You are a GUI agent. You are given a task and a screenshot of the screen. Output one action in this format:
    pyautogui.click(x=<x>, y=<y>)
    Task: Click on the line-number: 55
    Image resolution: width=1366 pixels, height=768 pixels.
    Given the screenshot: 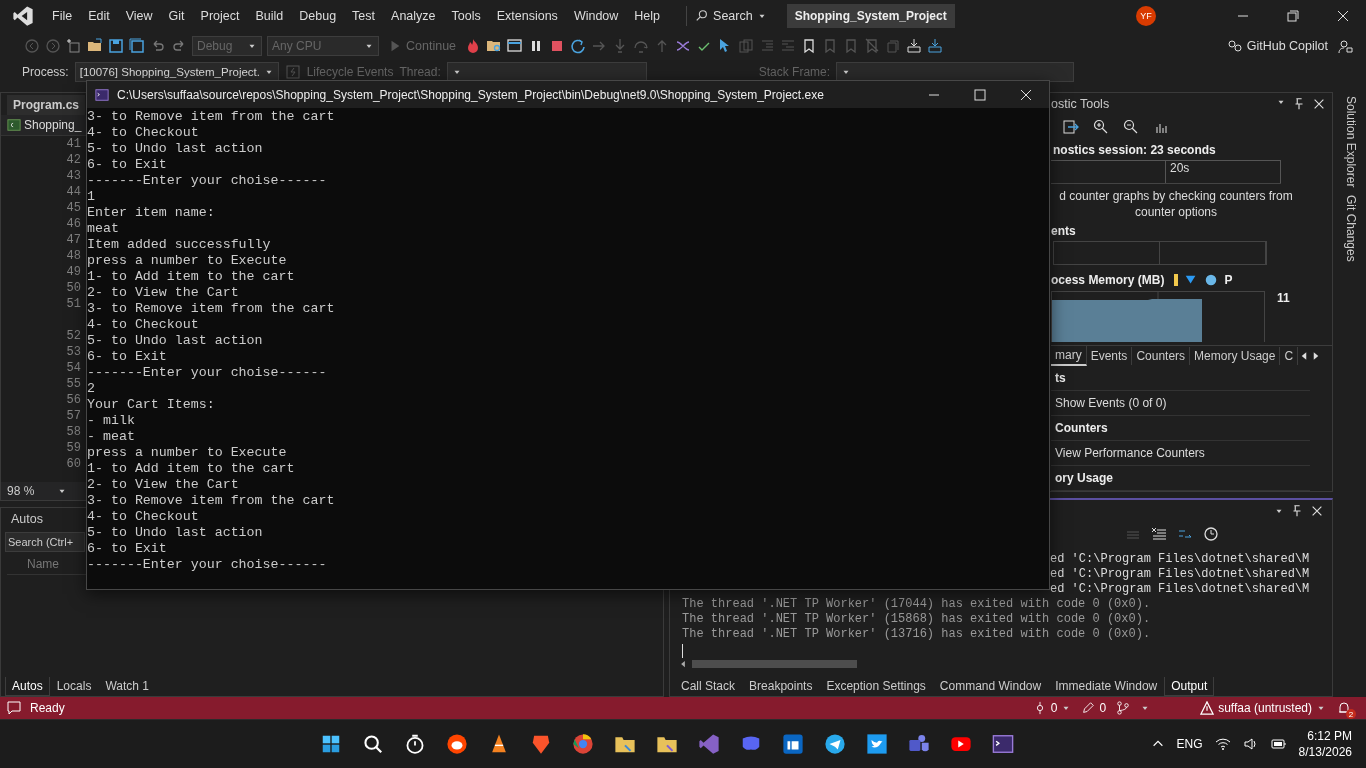 What is the action you would take?
    pyautogui.click(x=73, y=384)
    